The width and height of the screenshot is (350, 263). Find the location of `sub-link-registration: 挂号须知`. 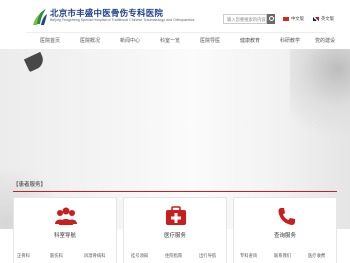

sub-link-registration: 挂号须知 is located at coordinates (139, 256).